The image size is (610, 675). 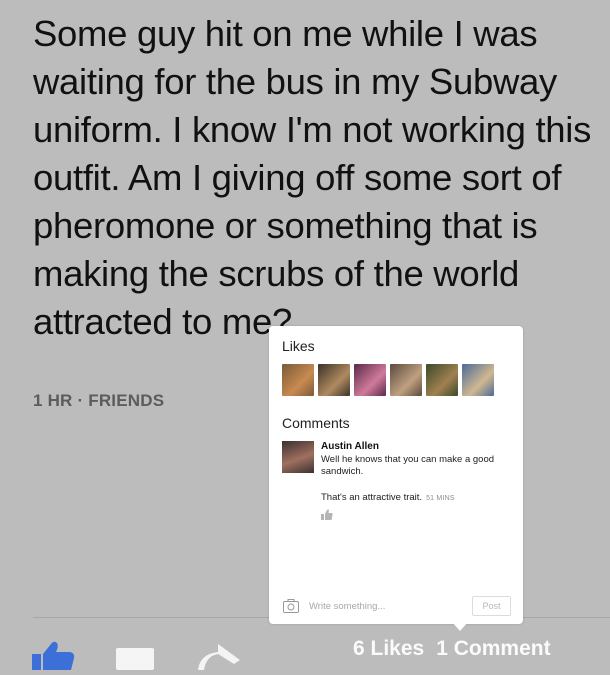 What do you see at coordinates (388, 380) in the screenshot?
I see `likers-row` at bounding box center [388, 380].